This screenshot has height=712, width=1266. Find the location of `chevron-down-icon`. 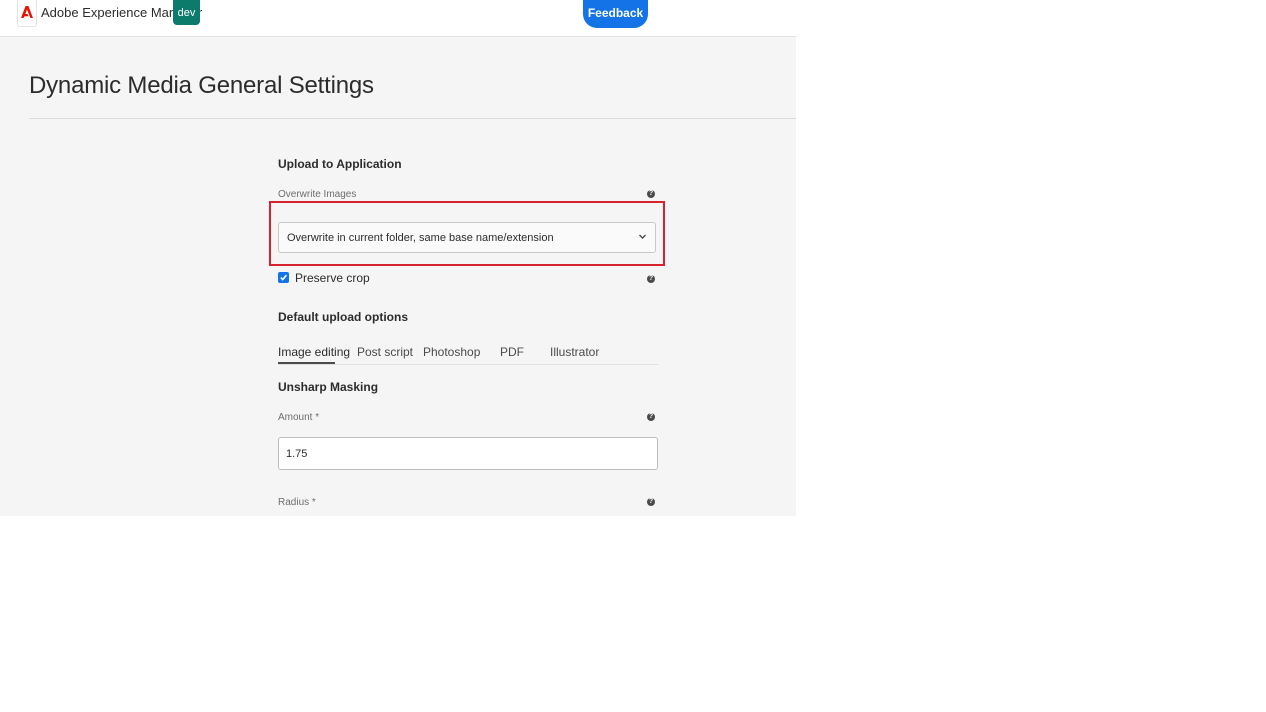

chevron-down-icon is located at coordinates (642, 236).